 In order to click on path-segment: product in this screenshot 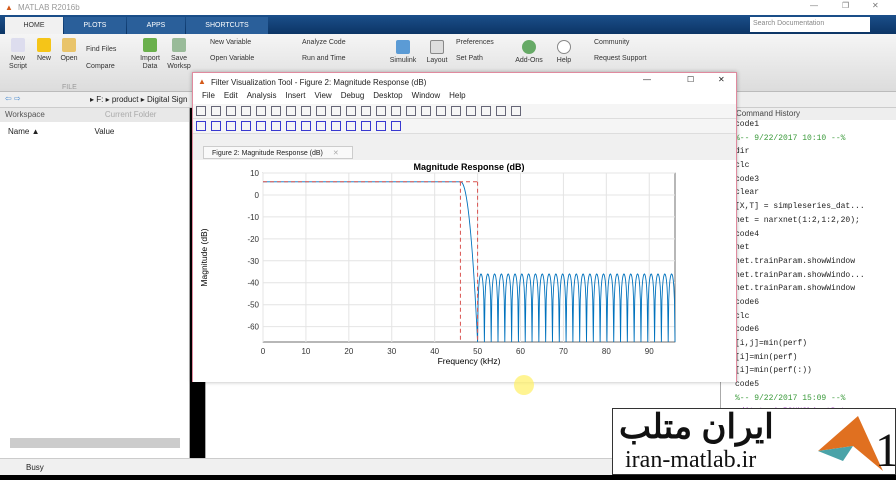, I will do `click(125, 99)`.